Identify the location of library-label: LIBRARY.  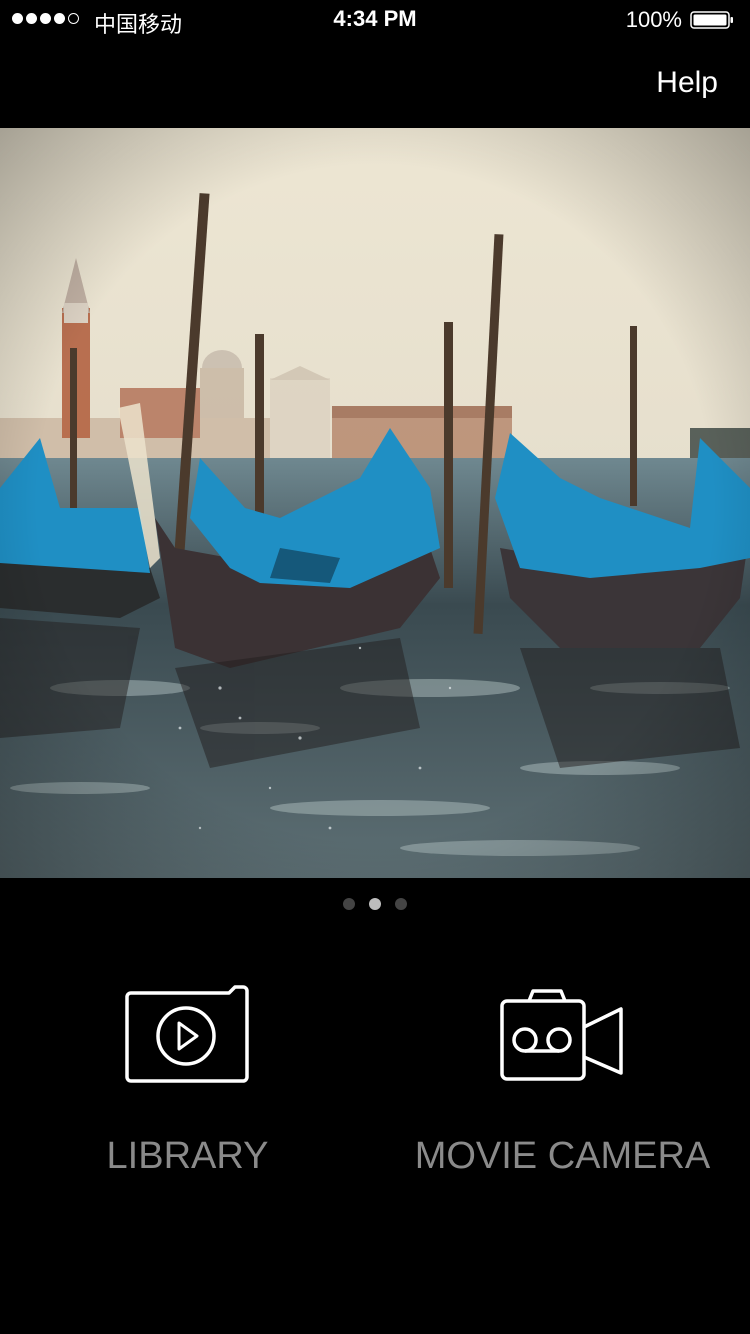
(187, 1156).